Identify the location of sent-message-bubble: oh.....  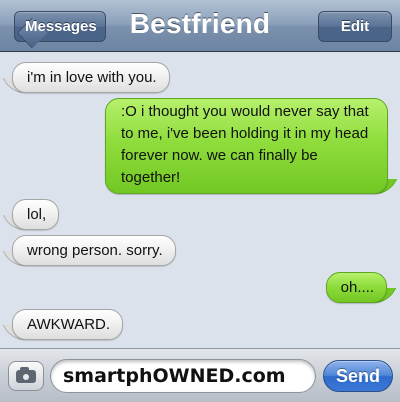
(356, 287).